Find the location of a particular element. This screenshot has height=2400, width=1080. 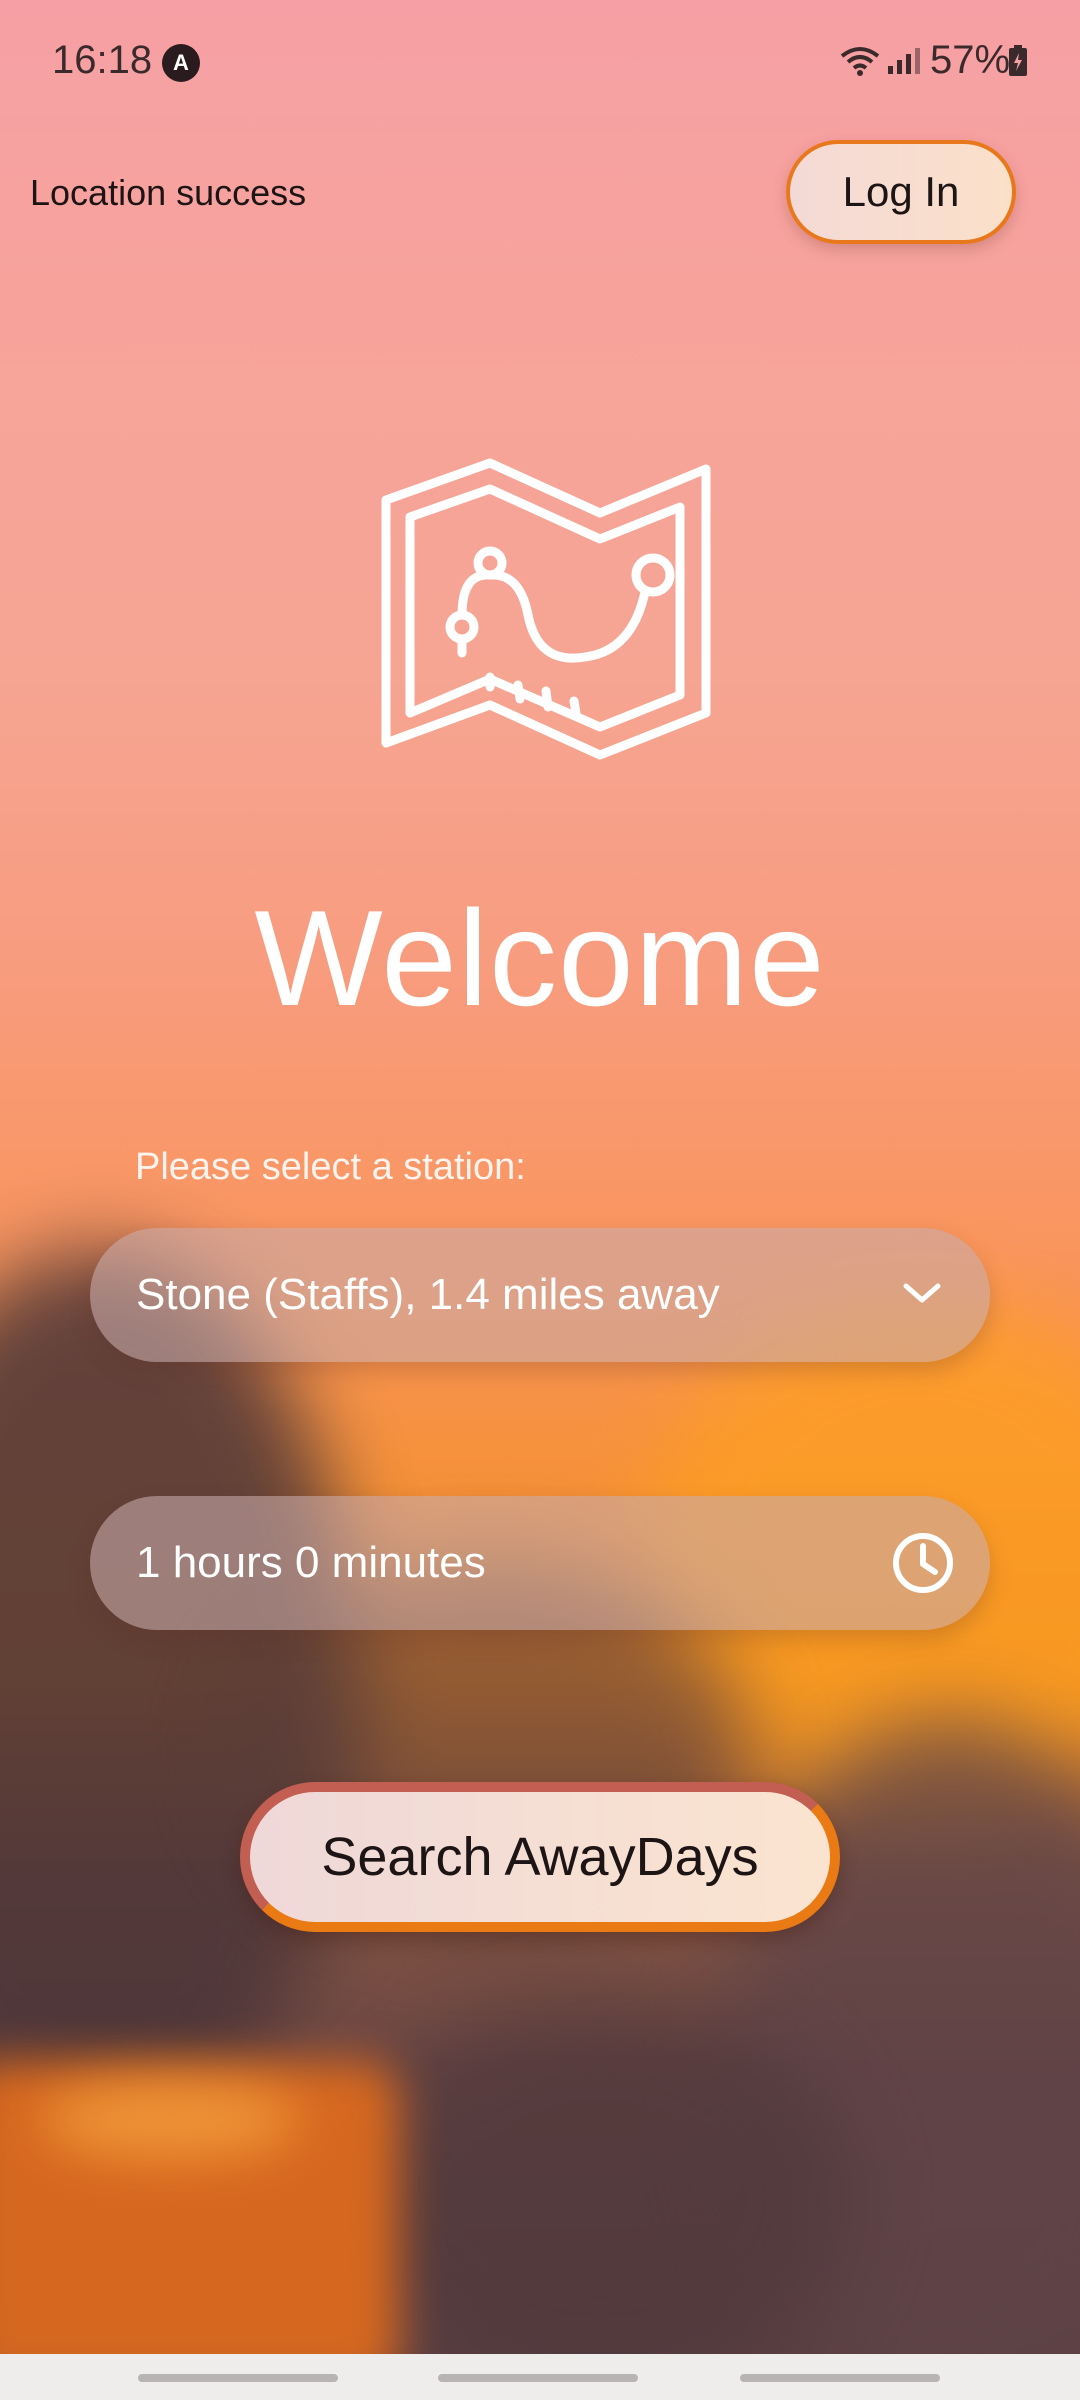

station-label: Please select a station: is located at coordinates (330, 1167).